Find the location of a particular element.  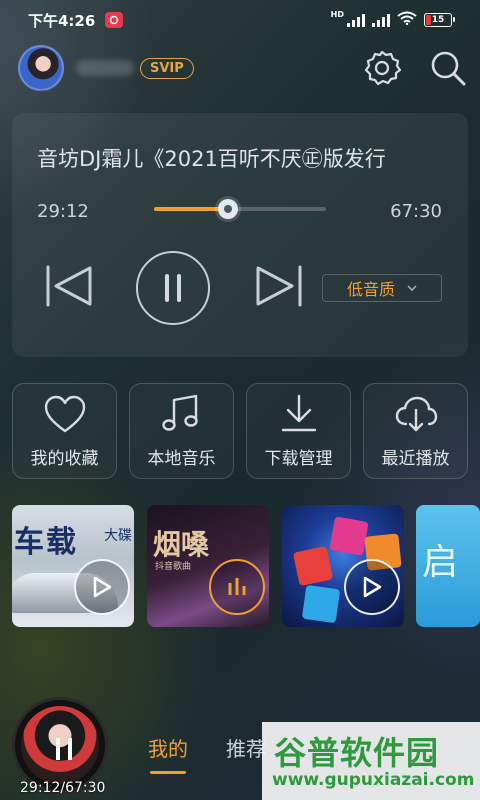

duration-time: 67:30 is located at coordinates (416, 211).